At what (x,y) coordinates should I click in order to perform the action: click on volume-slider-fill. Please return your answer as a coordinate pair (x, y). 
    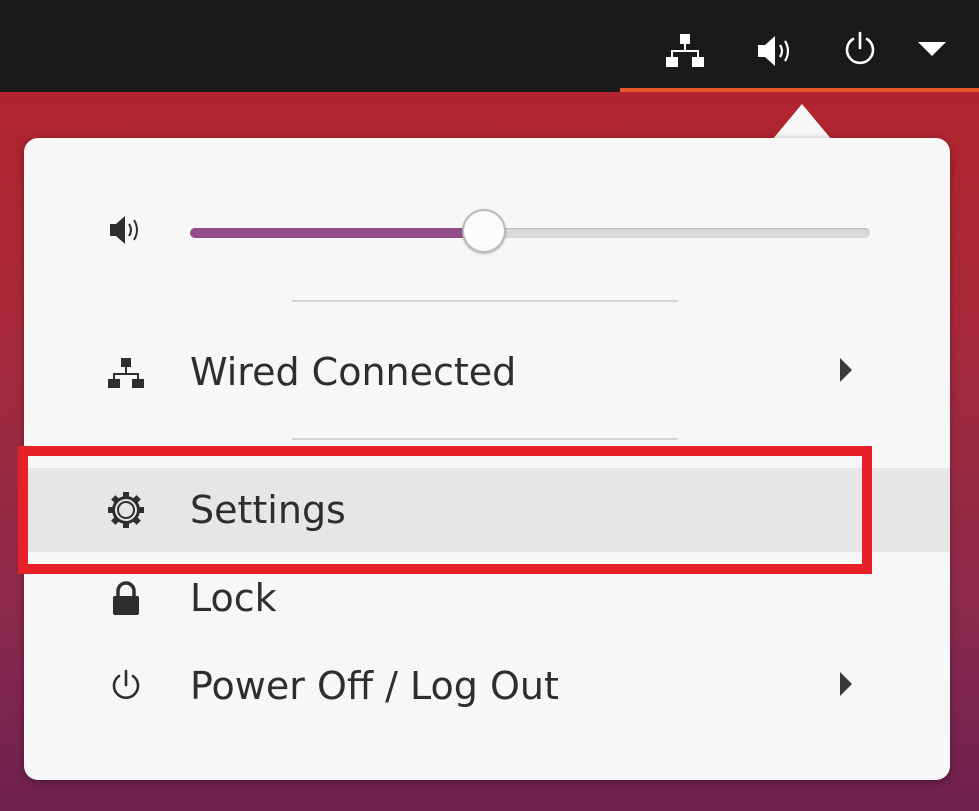
    Looking at the image, I should click on (336, 233).